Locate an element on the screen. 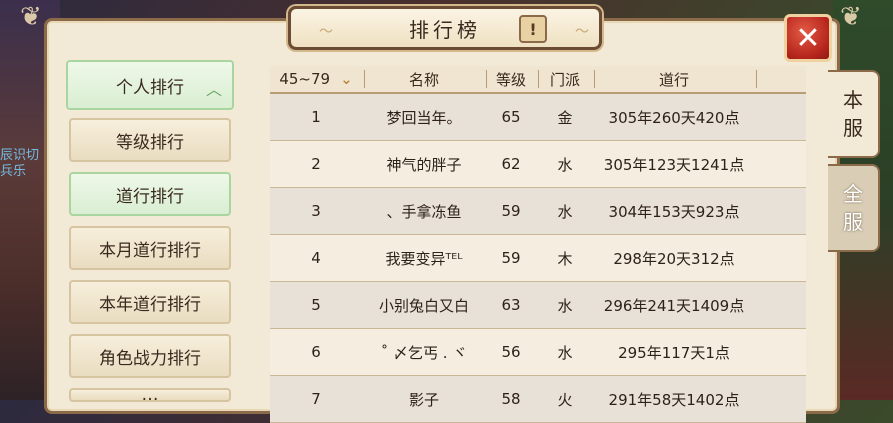 Image resolution: width=893 pixels, height=423 pixels. menu-item-combat-power: 角色战力排行 is located at coordinates (150, 356).